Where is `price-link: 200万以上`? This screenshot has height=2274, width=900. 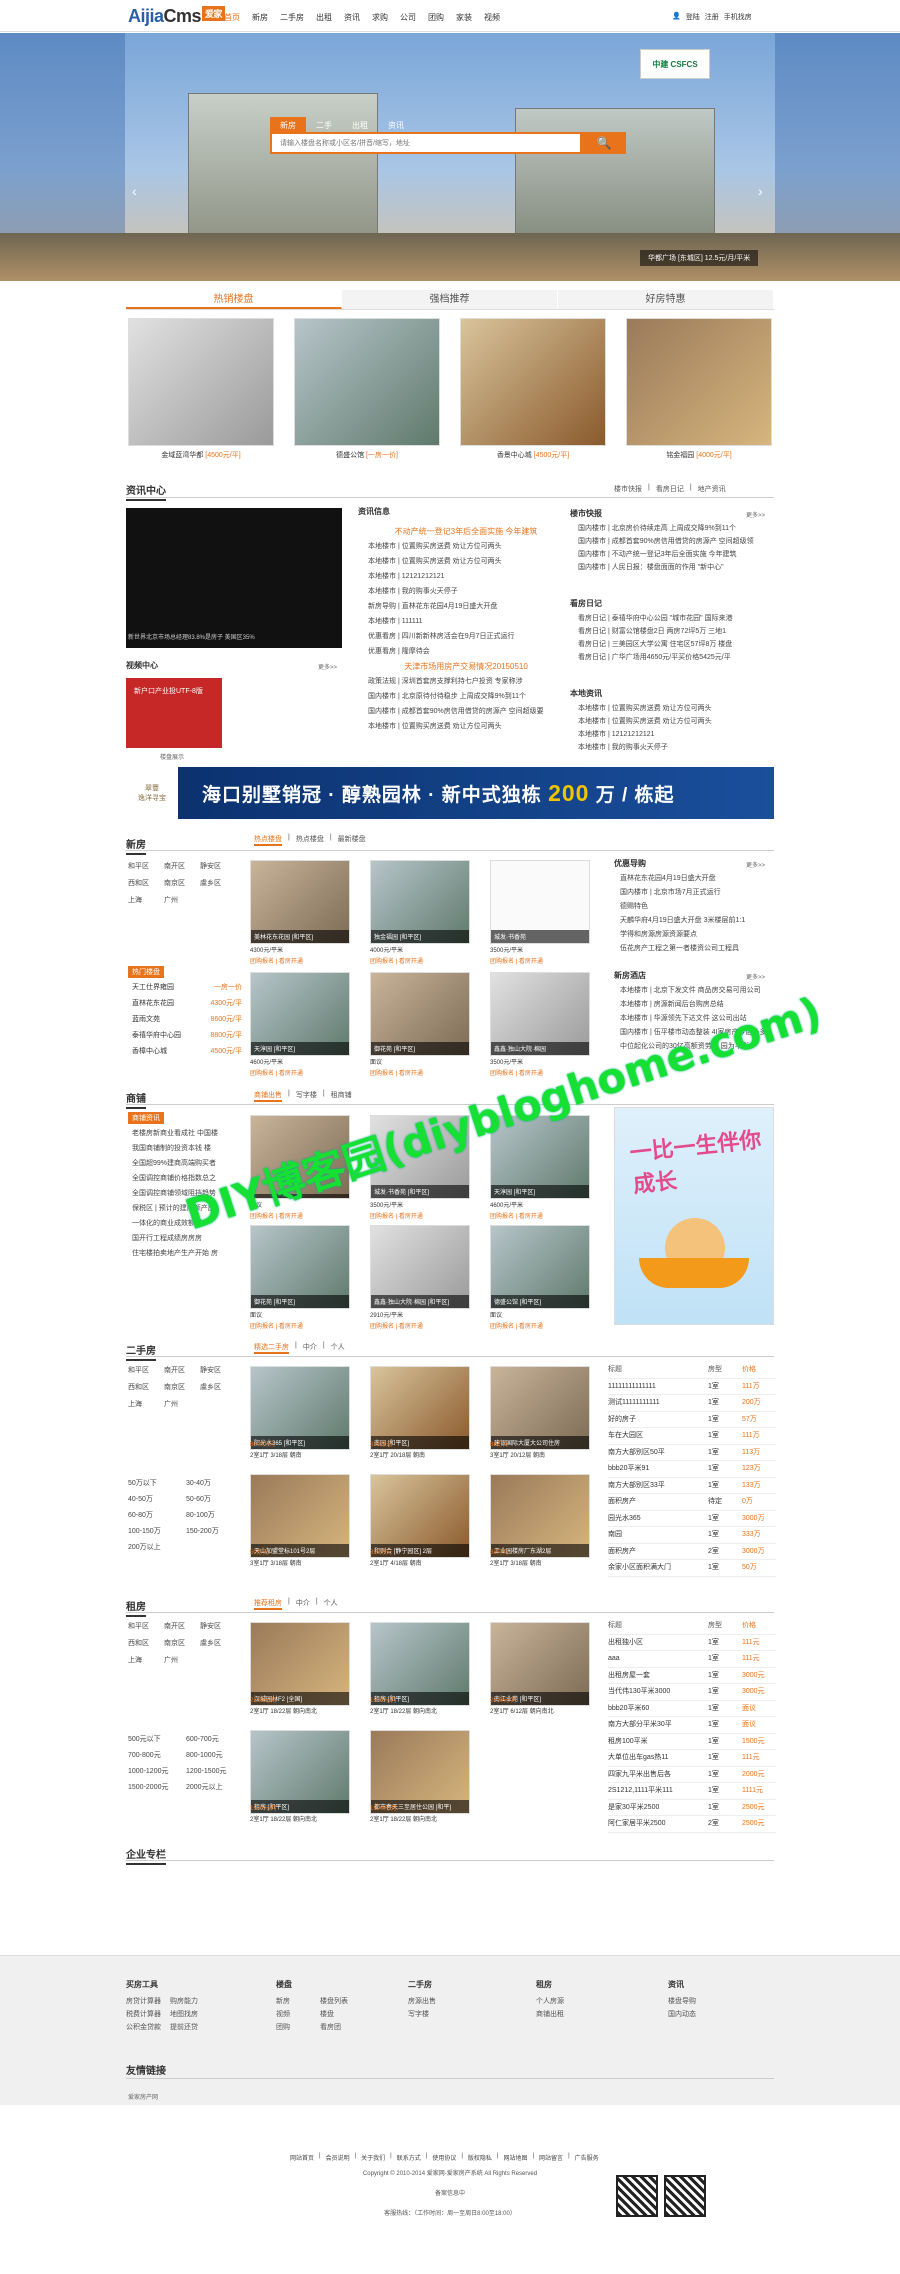 price-link: 200万以上 is located at coordinates (157, 1548).